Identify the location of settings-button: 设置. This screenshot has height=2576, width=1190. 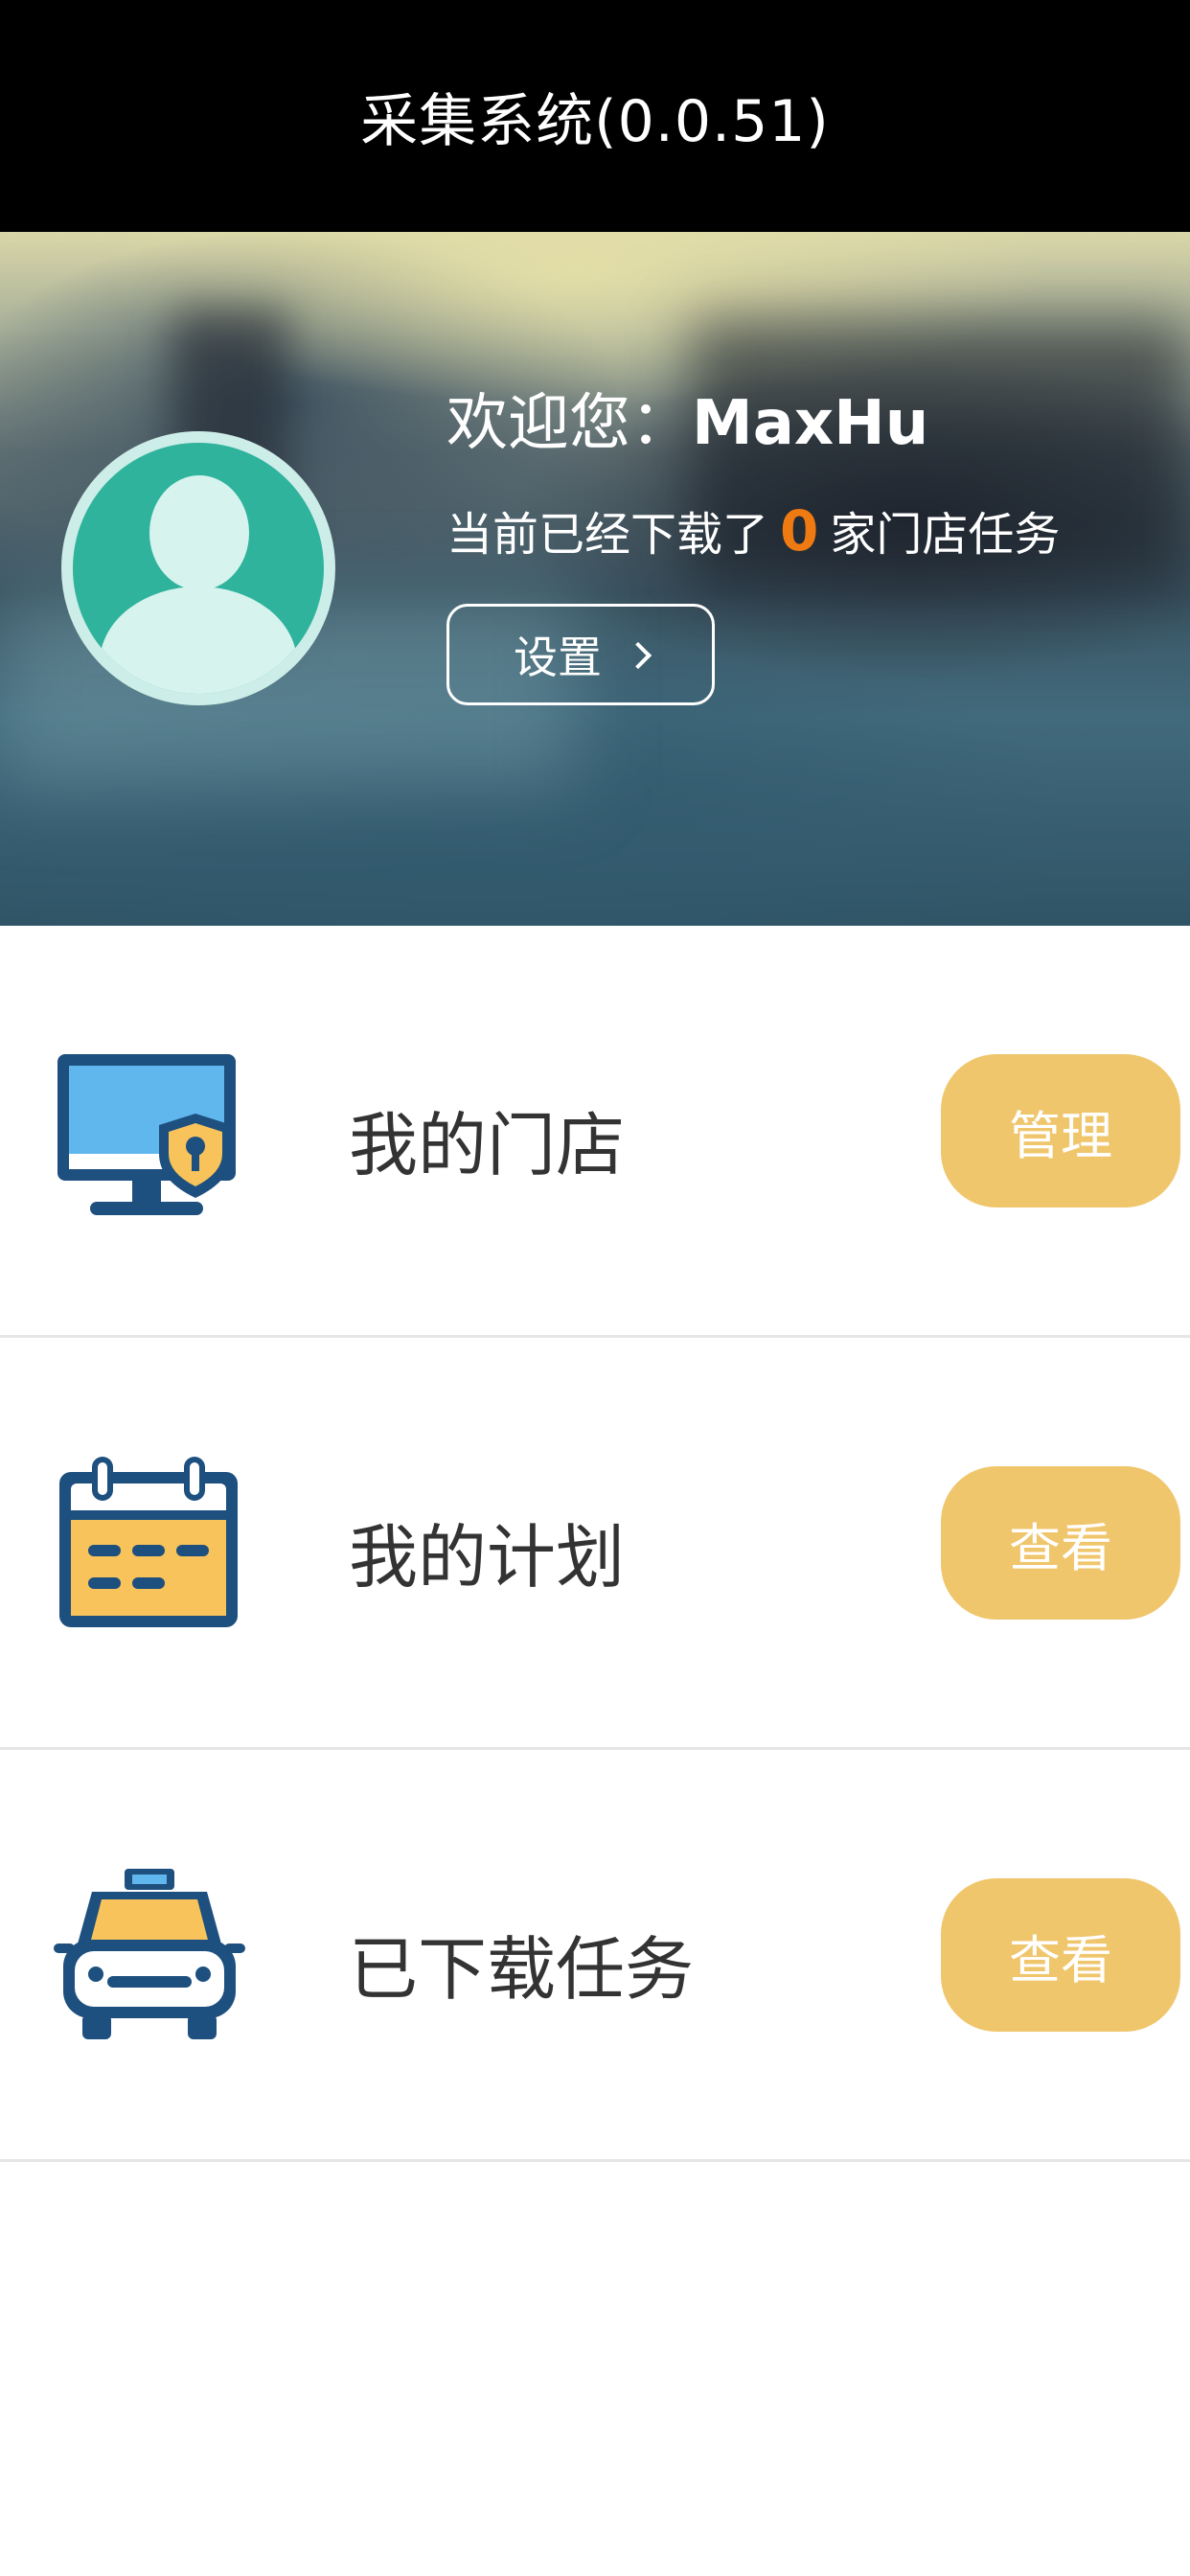
(580, 654).